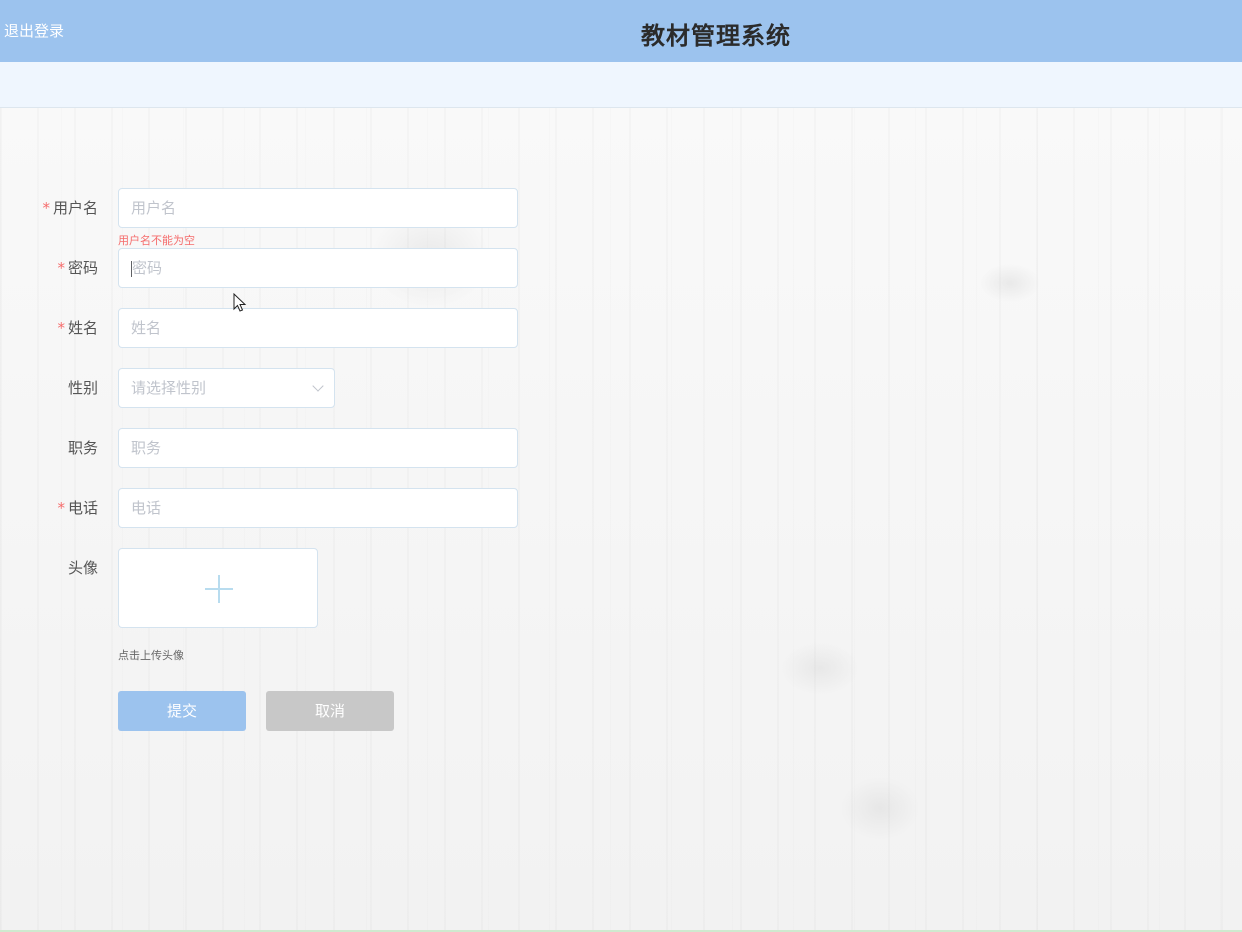 This screenshot has height=932, width=1242. What do you see at coordinates (82, 448) in the screenshot?
I see `position-label: 职务` at bounding box center [82, 448].